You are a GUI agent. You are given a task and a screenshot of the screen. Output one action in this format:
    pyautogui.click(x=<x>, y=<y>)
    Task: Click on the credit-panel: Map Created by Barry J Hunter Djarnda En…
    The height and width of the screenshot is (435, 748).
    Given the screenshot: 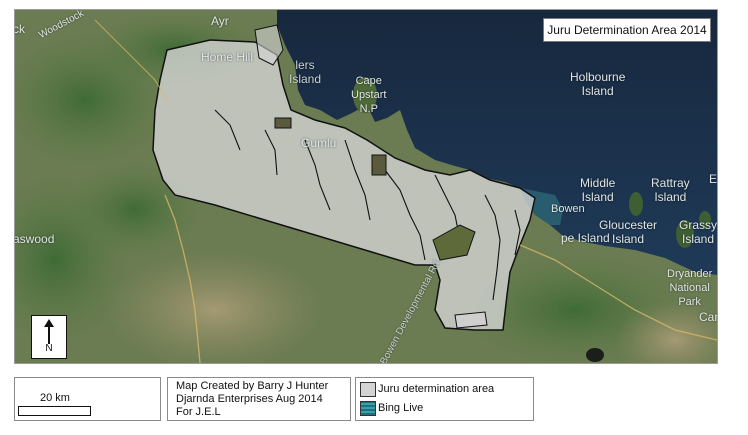 What is the action you would take?
    pyautogui.click(x=259, y=399)
    